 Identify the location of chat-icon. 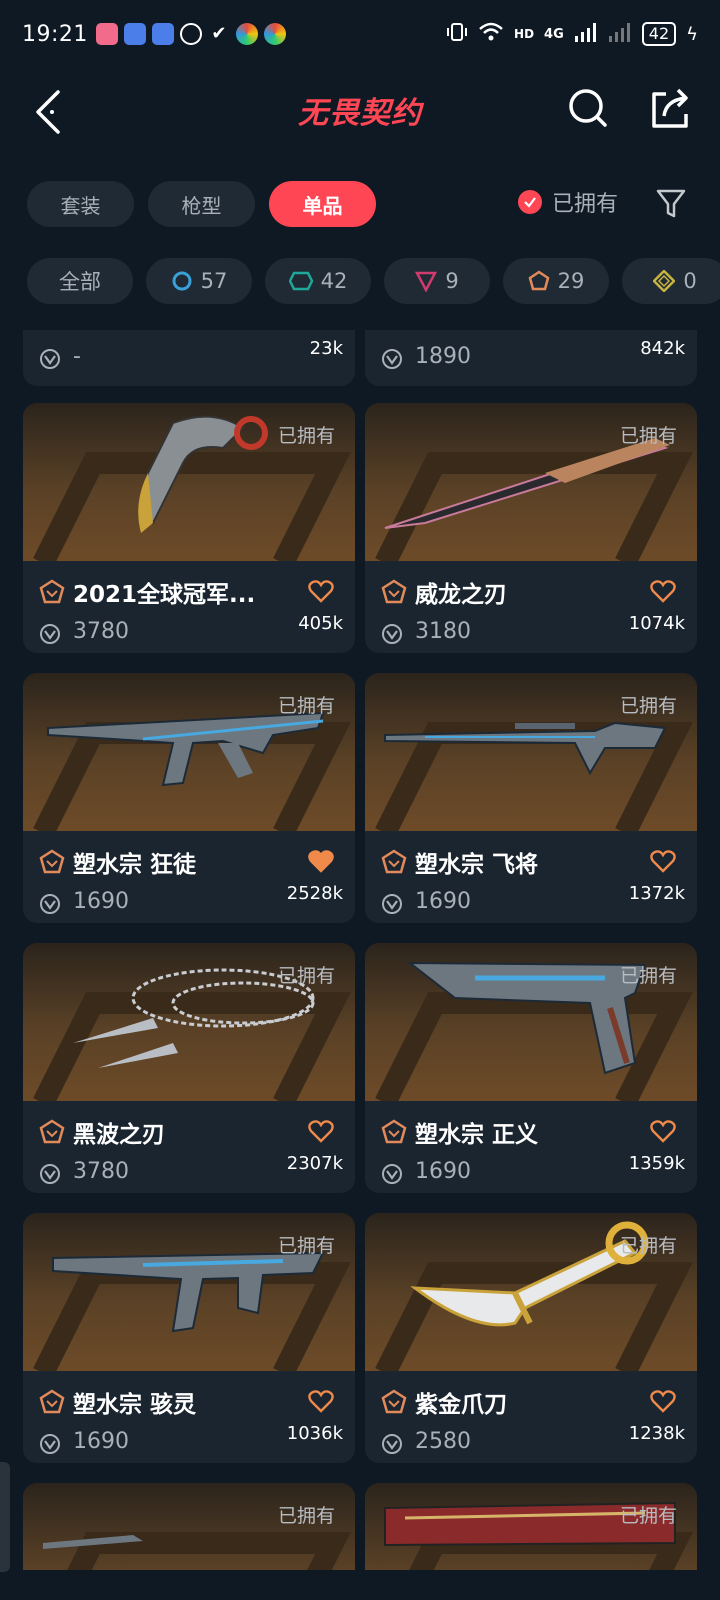
(190, 34).